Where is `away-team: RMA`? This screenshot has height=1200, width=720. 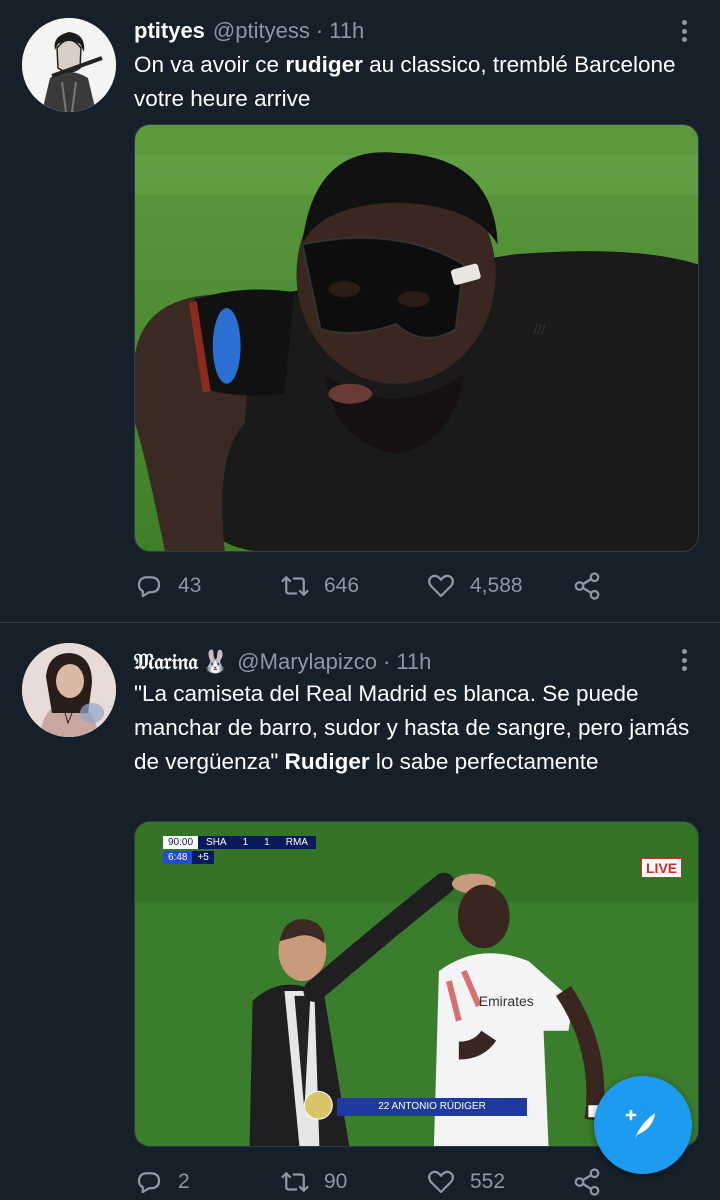
away-team: RMA is located at coordinates (296, 842).